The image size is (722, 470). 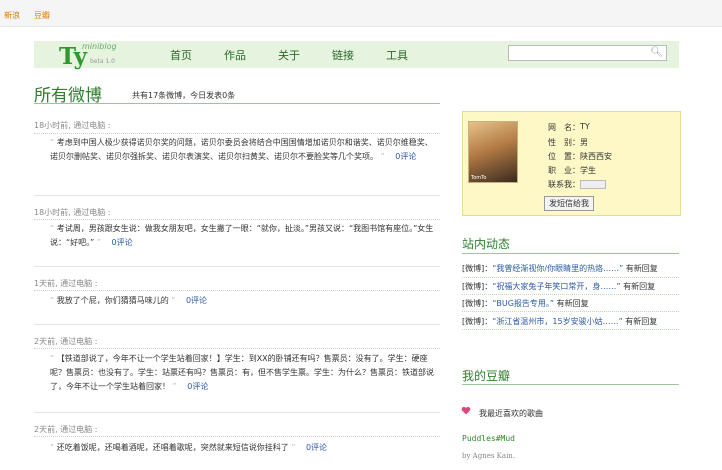 What do you see at coordinates (172, 447) in the screenshot?
I see `post-text: 还吃着饭呢，还喝着酒呢，还唱着歌呢，突然就来短信说你挂科了` at bounding box center [172, 447].